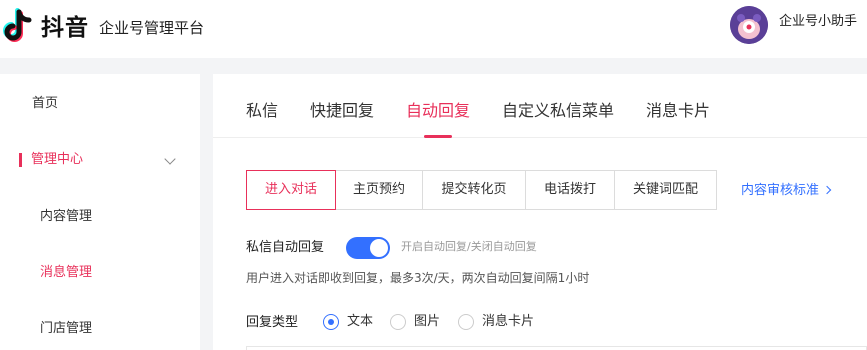 The width and height of the screenshot is (867, 350). I want to click on auto-reply-description: 用户进入对话即收到回复，最多3次/天，两次自动回复间隔1小时, so click(418, 278).